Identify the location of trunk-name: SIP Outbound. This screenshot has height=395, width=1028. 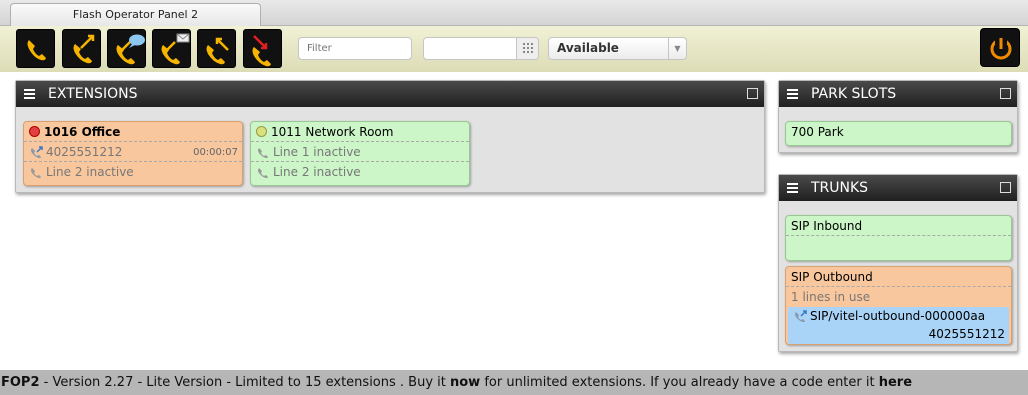
(898, 277).